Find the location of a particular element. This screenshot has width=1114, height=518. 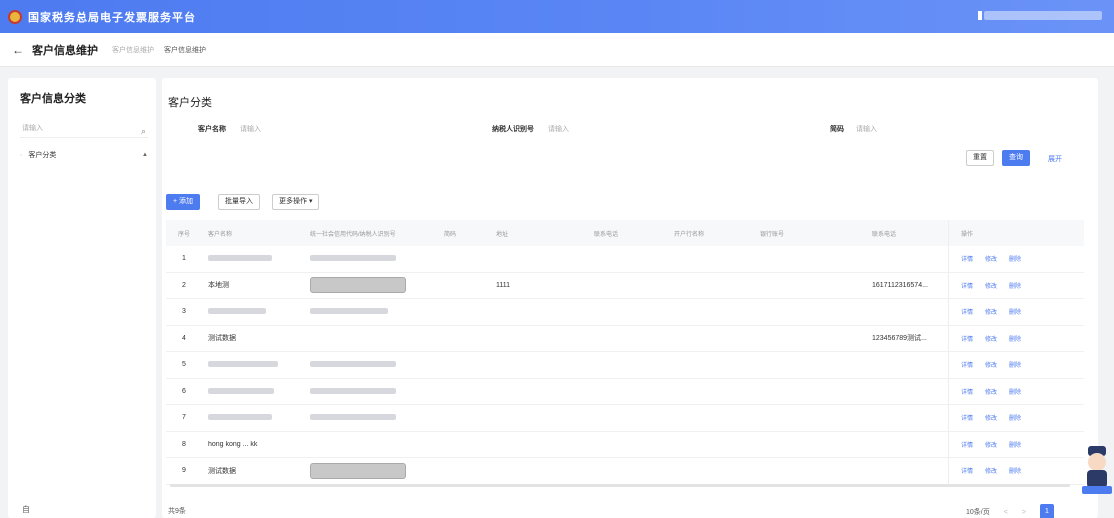

total-count: 共9条 is located at coordinates (177, 511).